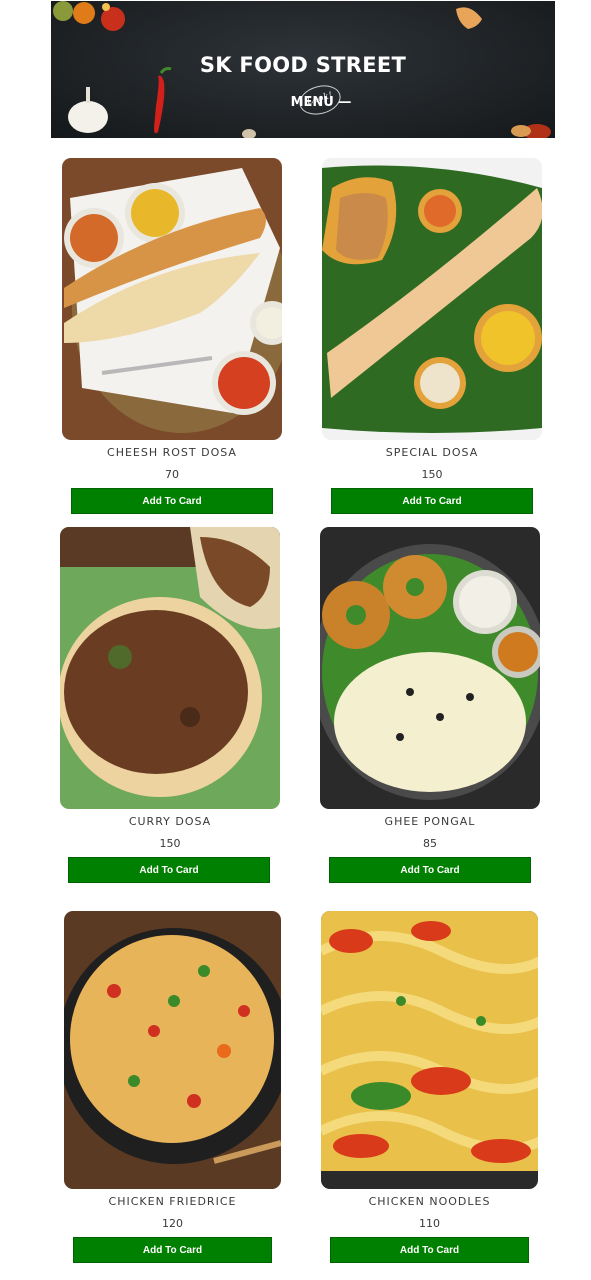 The width and height of the screenshot is (591, 1280). What do you see at coordinates (429, 1050) in the screenshot?
I see `chicken-noodles-photo` at bounding box center [429, 1050].